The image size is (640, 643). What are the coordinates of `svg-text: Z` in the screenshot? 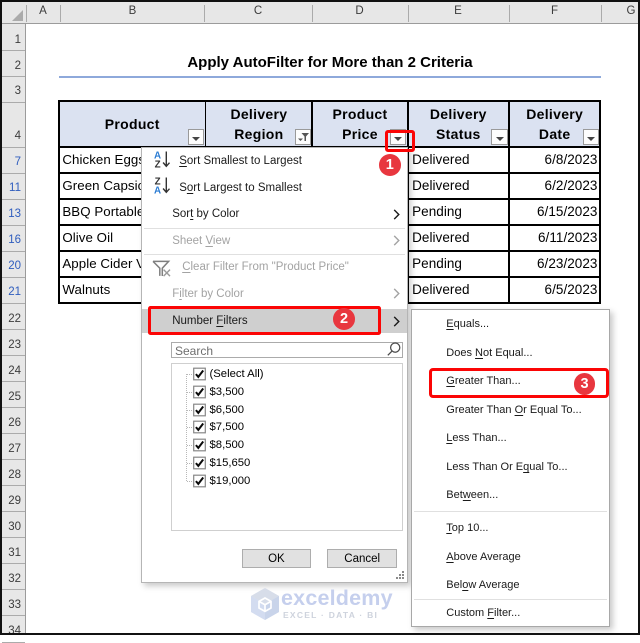 It's located at (157, 163).